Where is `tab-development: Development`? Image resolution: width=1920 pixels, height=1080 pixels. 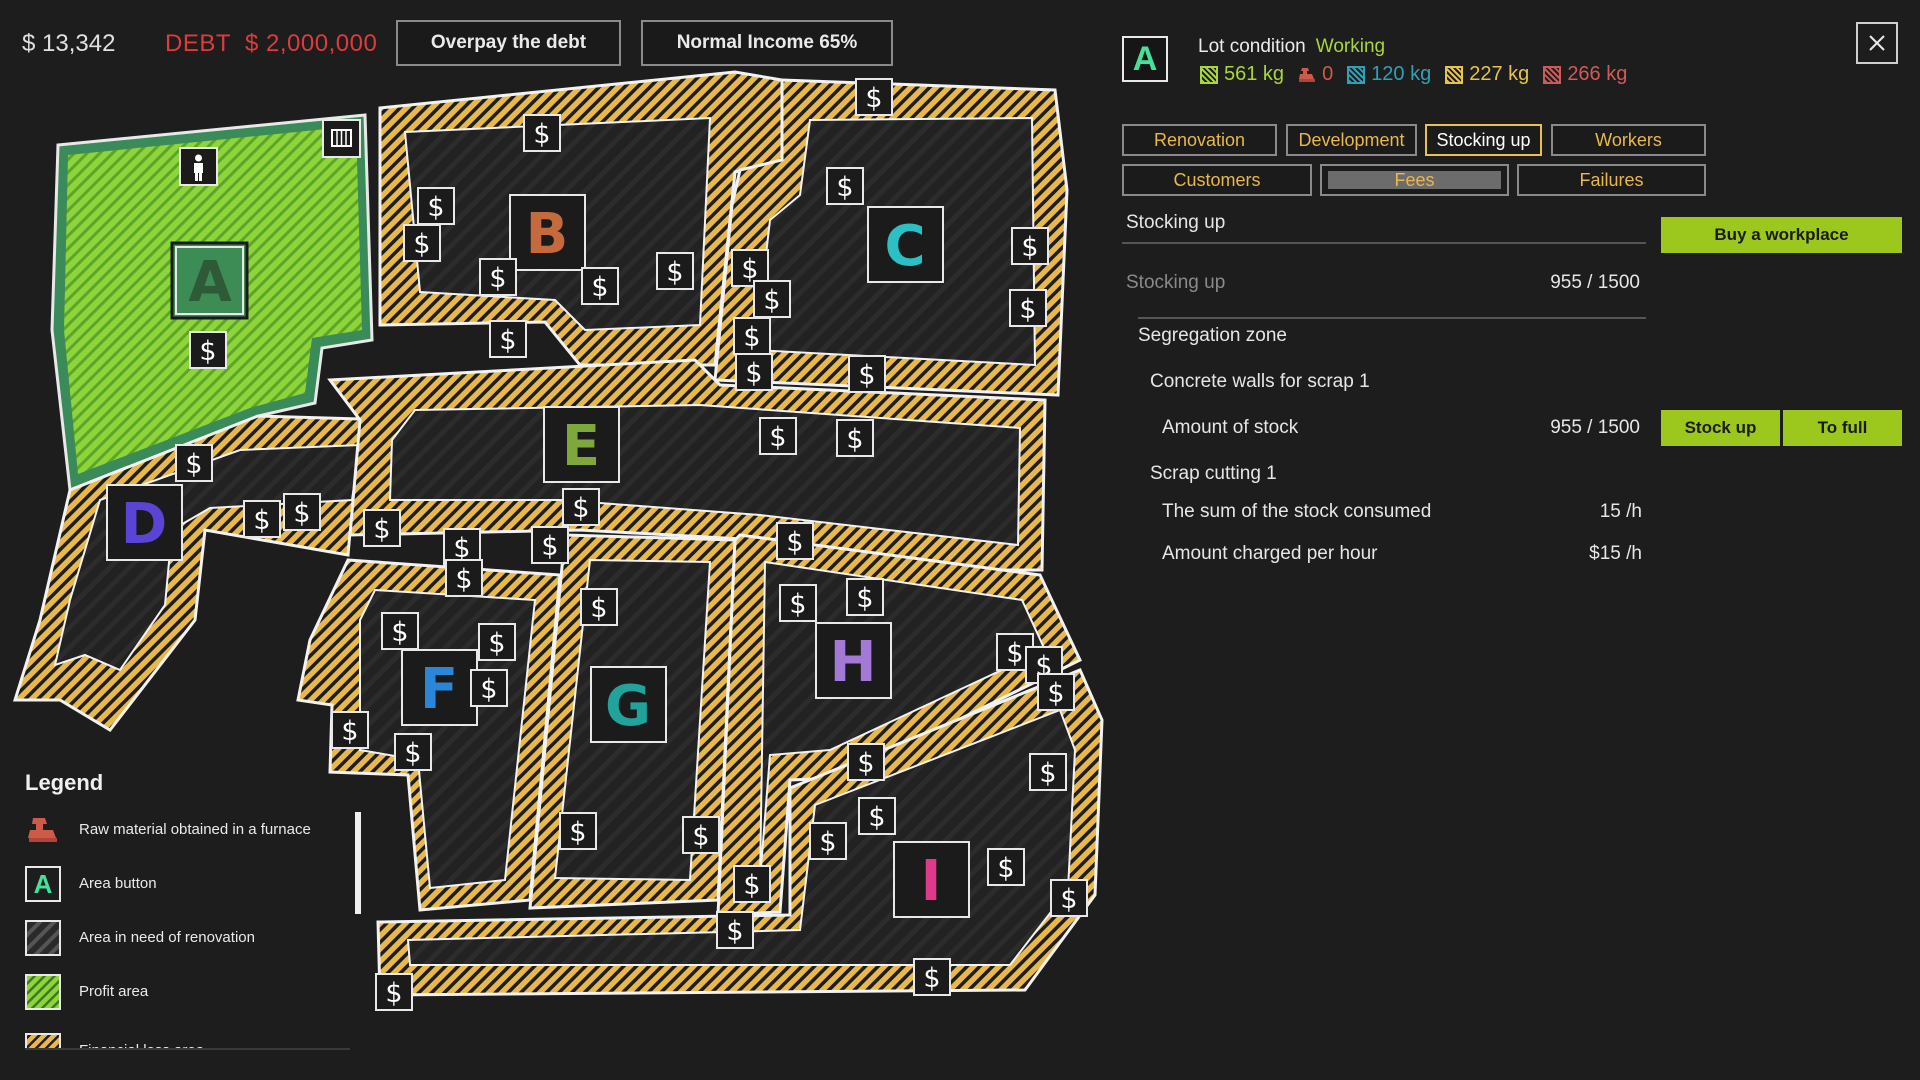 tab-development: Development is located at coordinates (1351, 140).